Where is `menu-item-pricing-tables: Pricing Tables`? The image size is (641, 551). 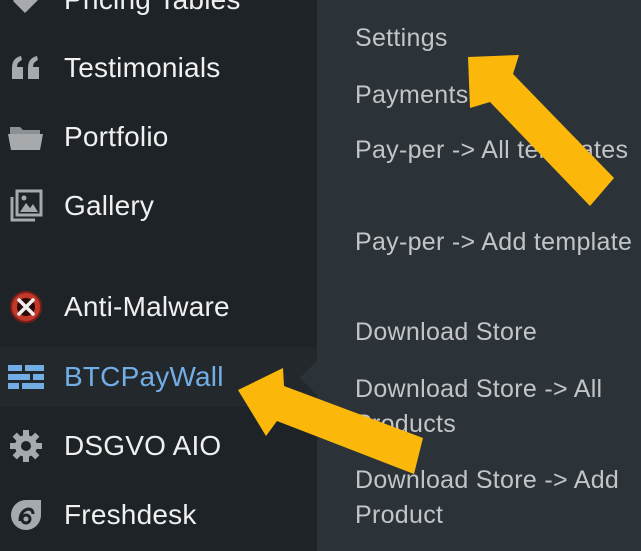 menu-item-pricing-tables: Pricing Tables is located at coordinates (158, 15).